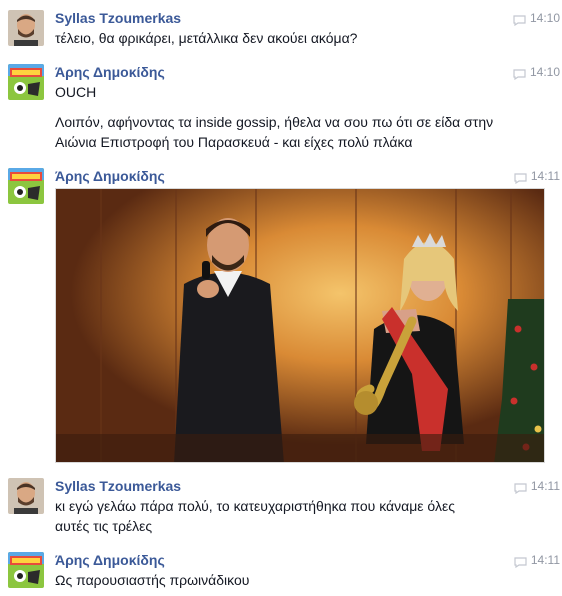  Describe the element at coordinates (104, 526) in the screenshot. I see `message-text: αυτές τις τρέλες` at that location.